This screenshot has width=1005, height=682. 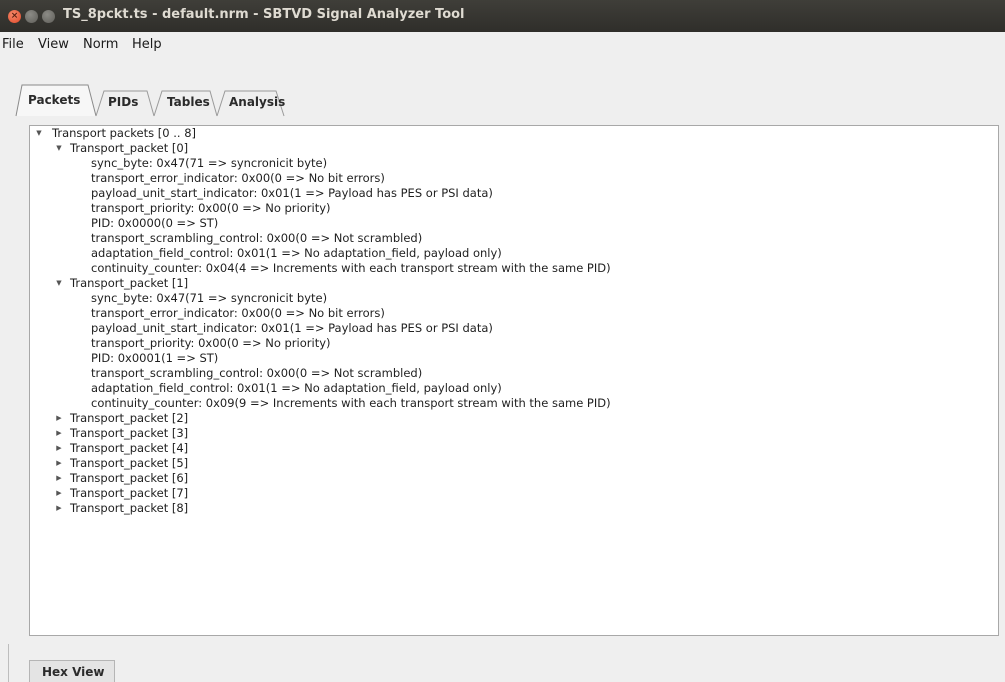 What do you see at coordinates (154, 358) in the screenshot?
I see `field-row: PID: 0x0001(1 => ST)` at bounding box center [154, 358].